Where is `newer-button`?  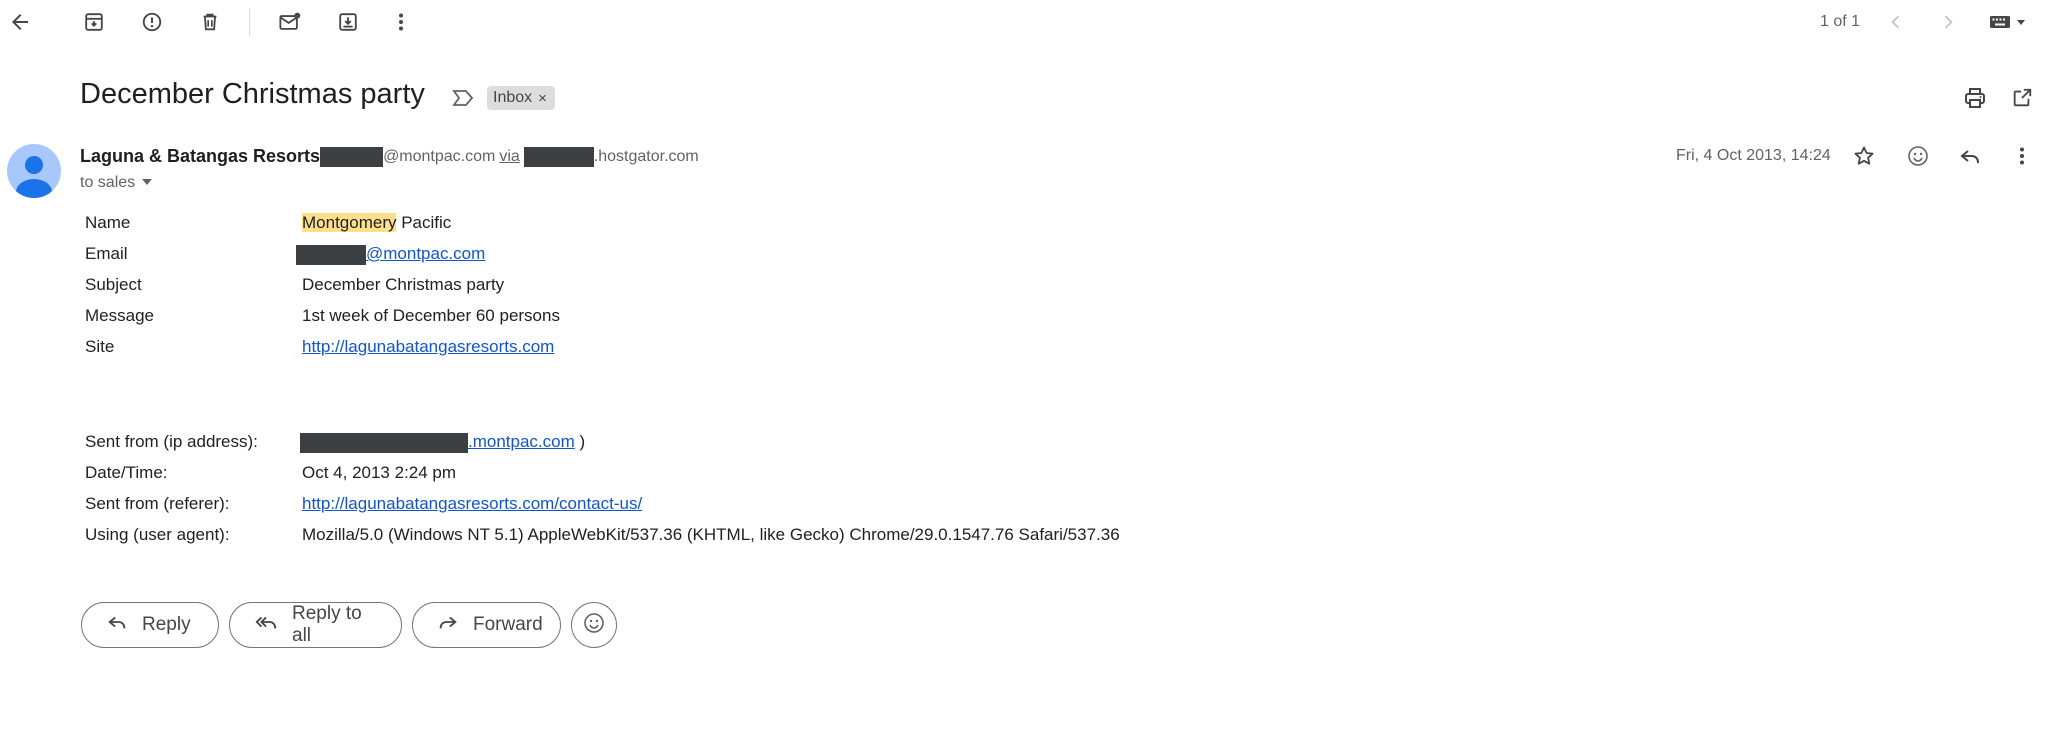
newer-button is located at coordinates (1896, 22).